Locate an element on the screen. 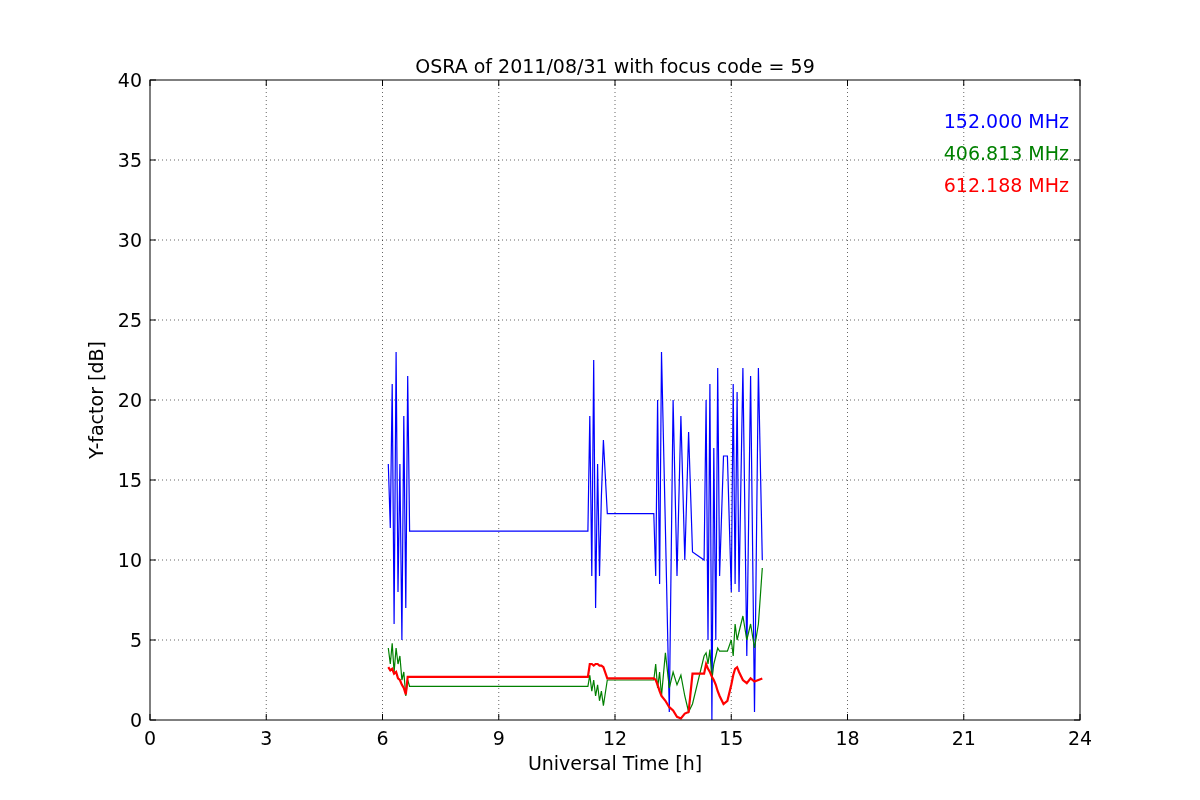  axis-label: Universal Time [h] is located at coordinates (615, 763).